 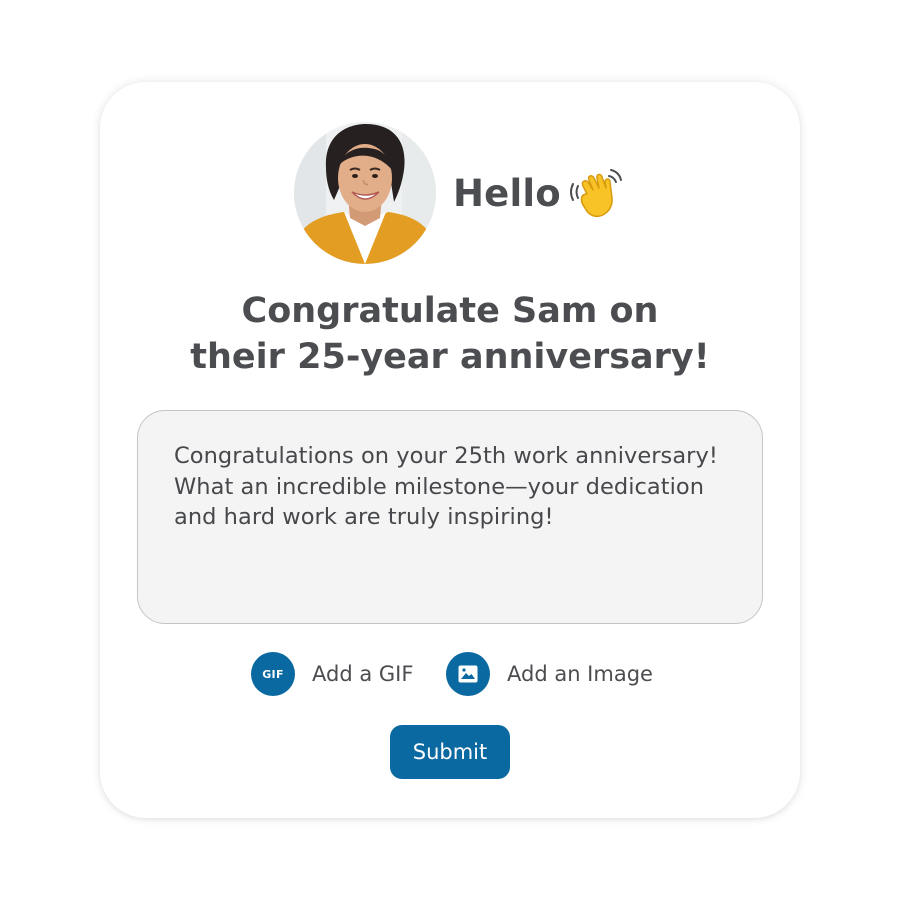 What do you see at coordinates (362, 674) in the screenshot?
I see `add-gif-label: Add a GIF` at bounding box center [362, 674].